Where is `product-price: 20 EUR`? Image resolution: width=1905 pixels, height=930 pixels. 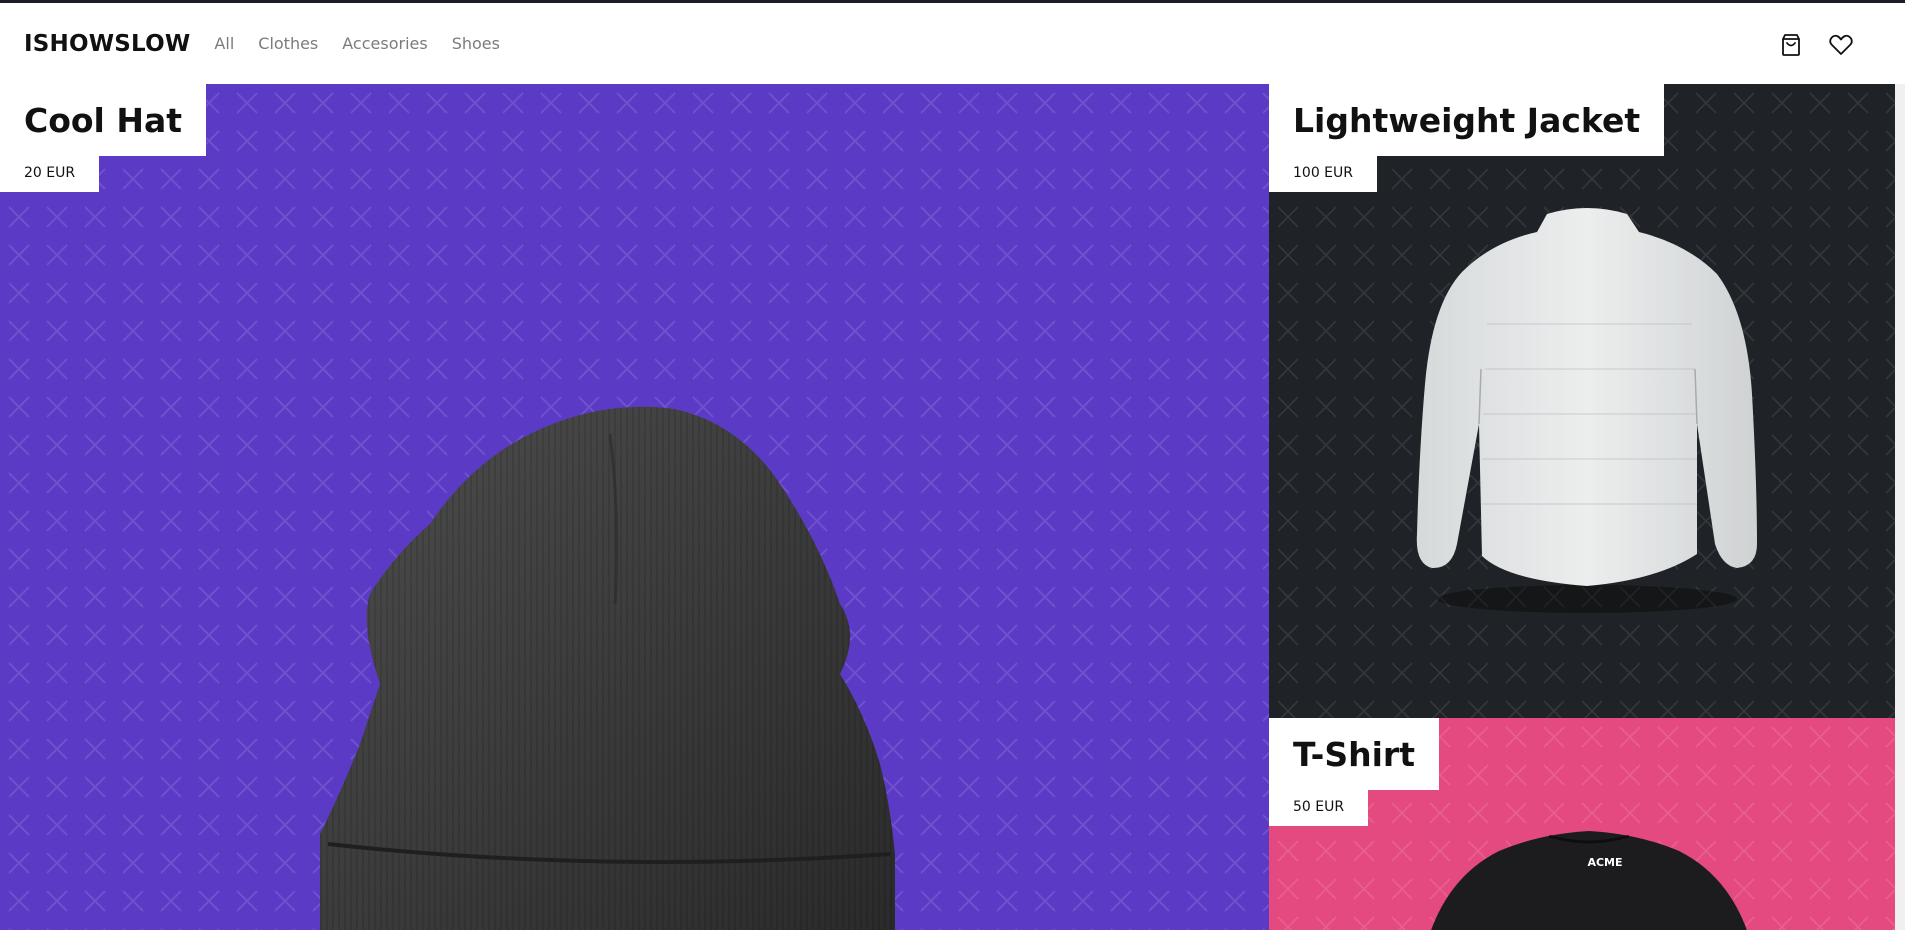
product-price: 20 EUR is located at coordinates (50, 174).